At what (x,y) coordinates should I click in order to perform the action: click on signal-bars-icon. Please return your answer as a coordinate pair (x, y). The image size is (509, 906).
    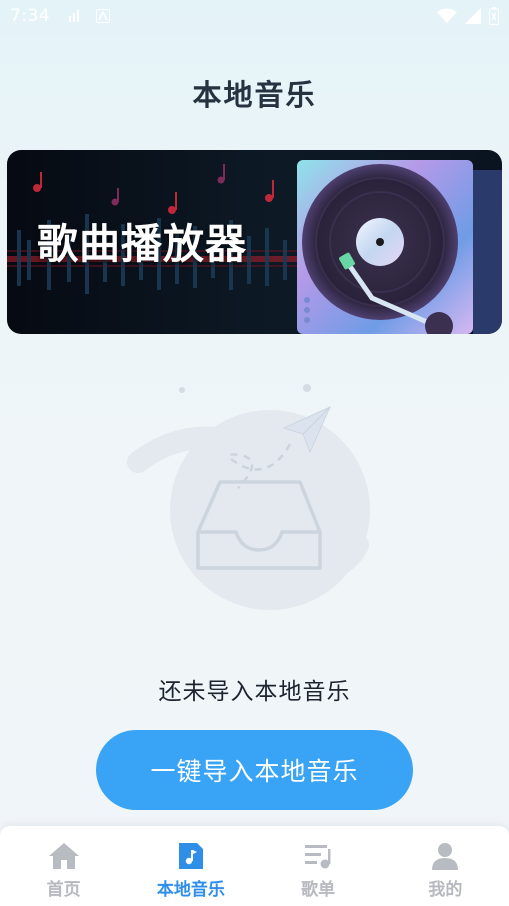
    Looking at the image, I should click on (74, 16).